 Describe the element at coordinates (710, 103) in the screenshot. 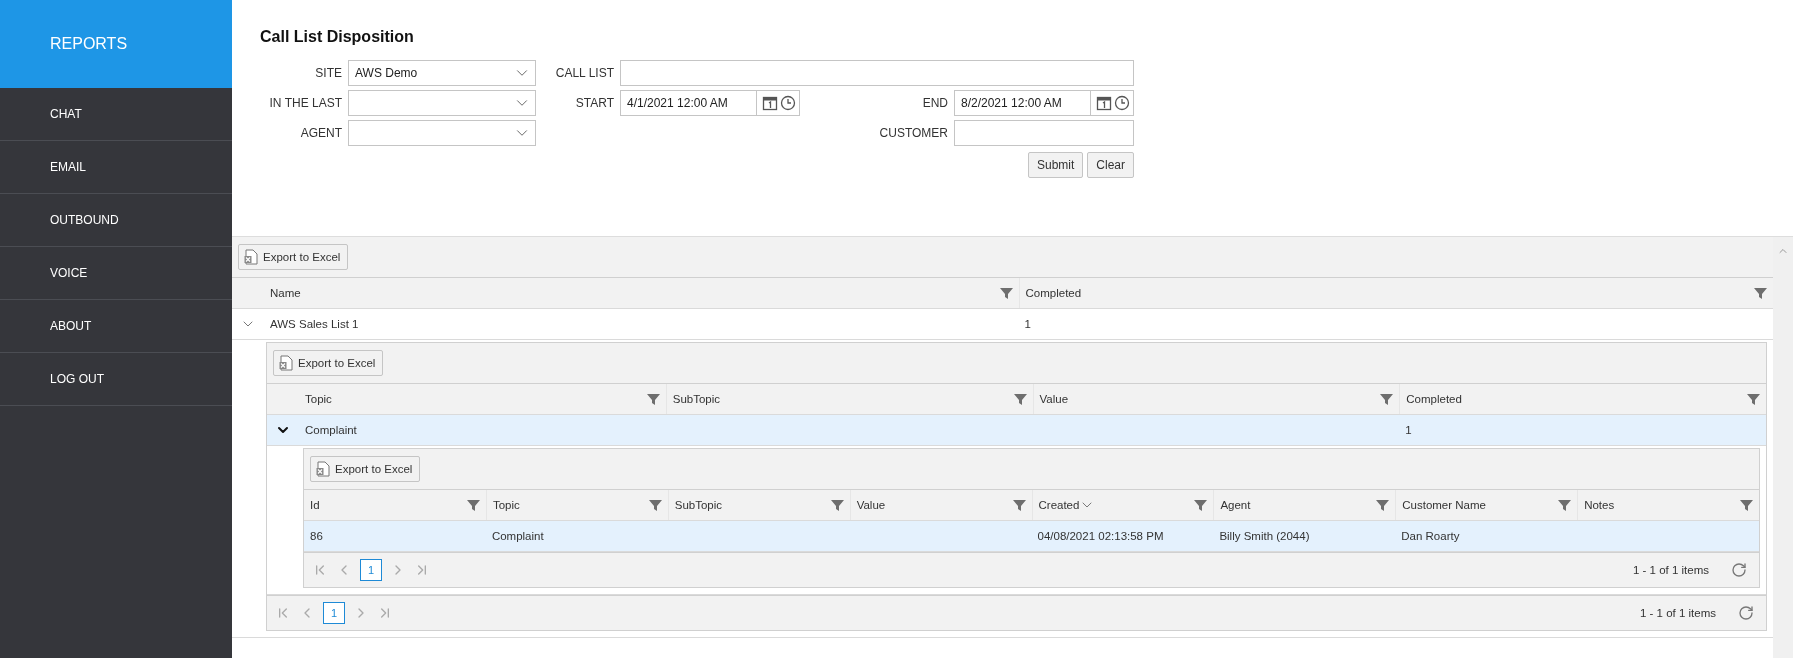

I see `date-time-field: 4/1/2021 12:00 AM` at that location.